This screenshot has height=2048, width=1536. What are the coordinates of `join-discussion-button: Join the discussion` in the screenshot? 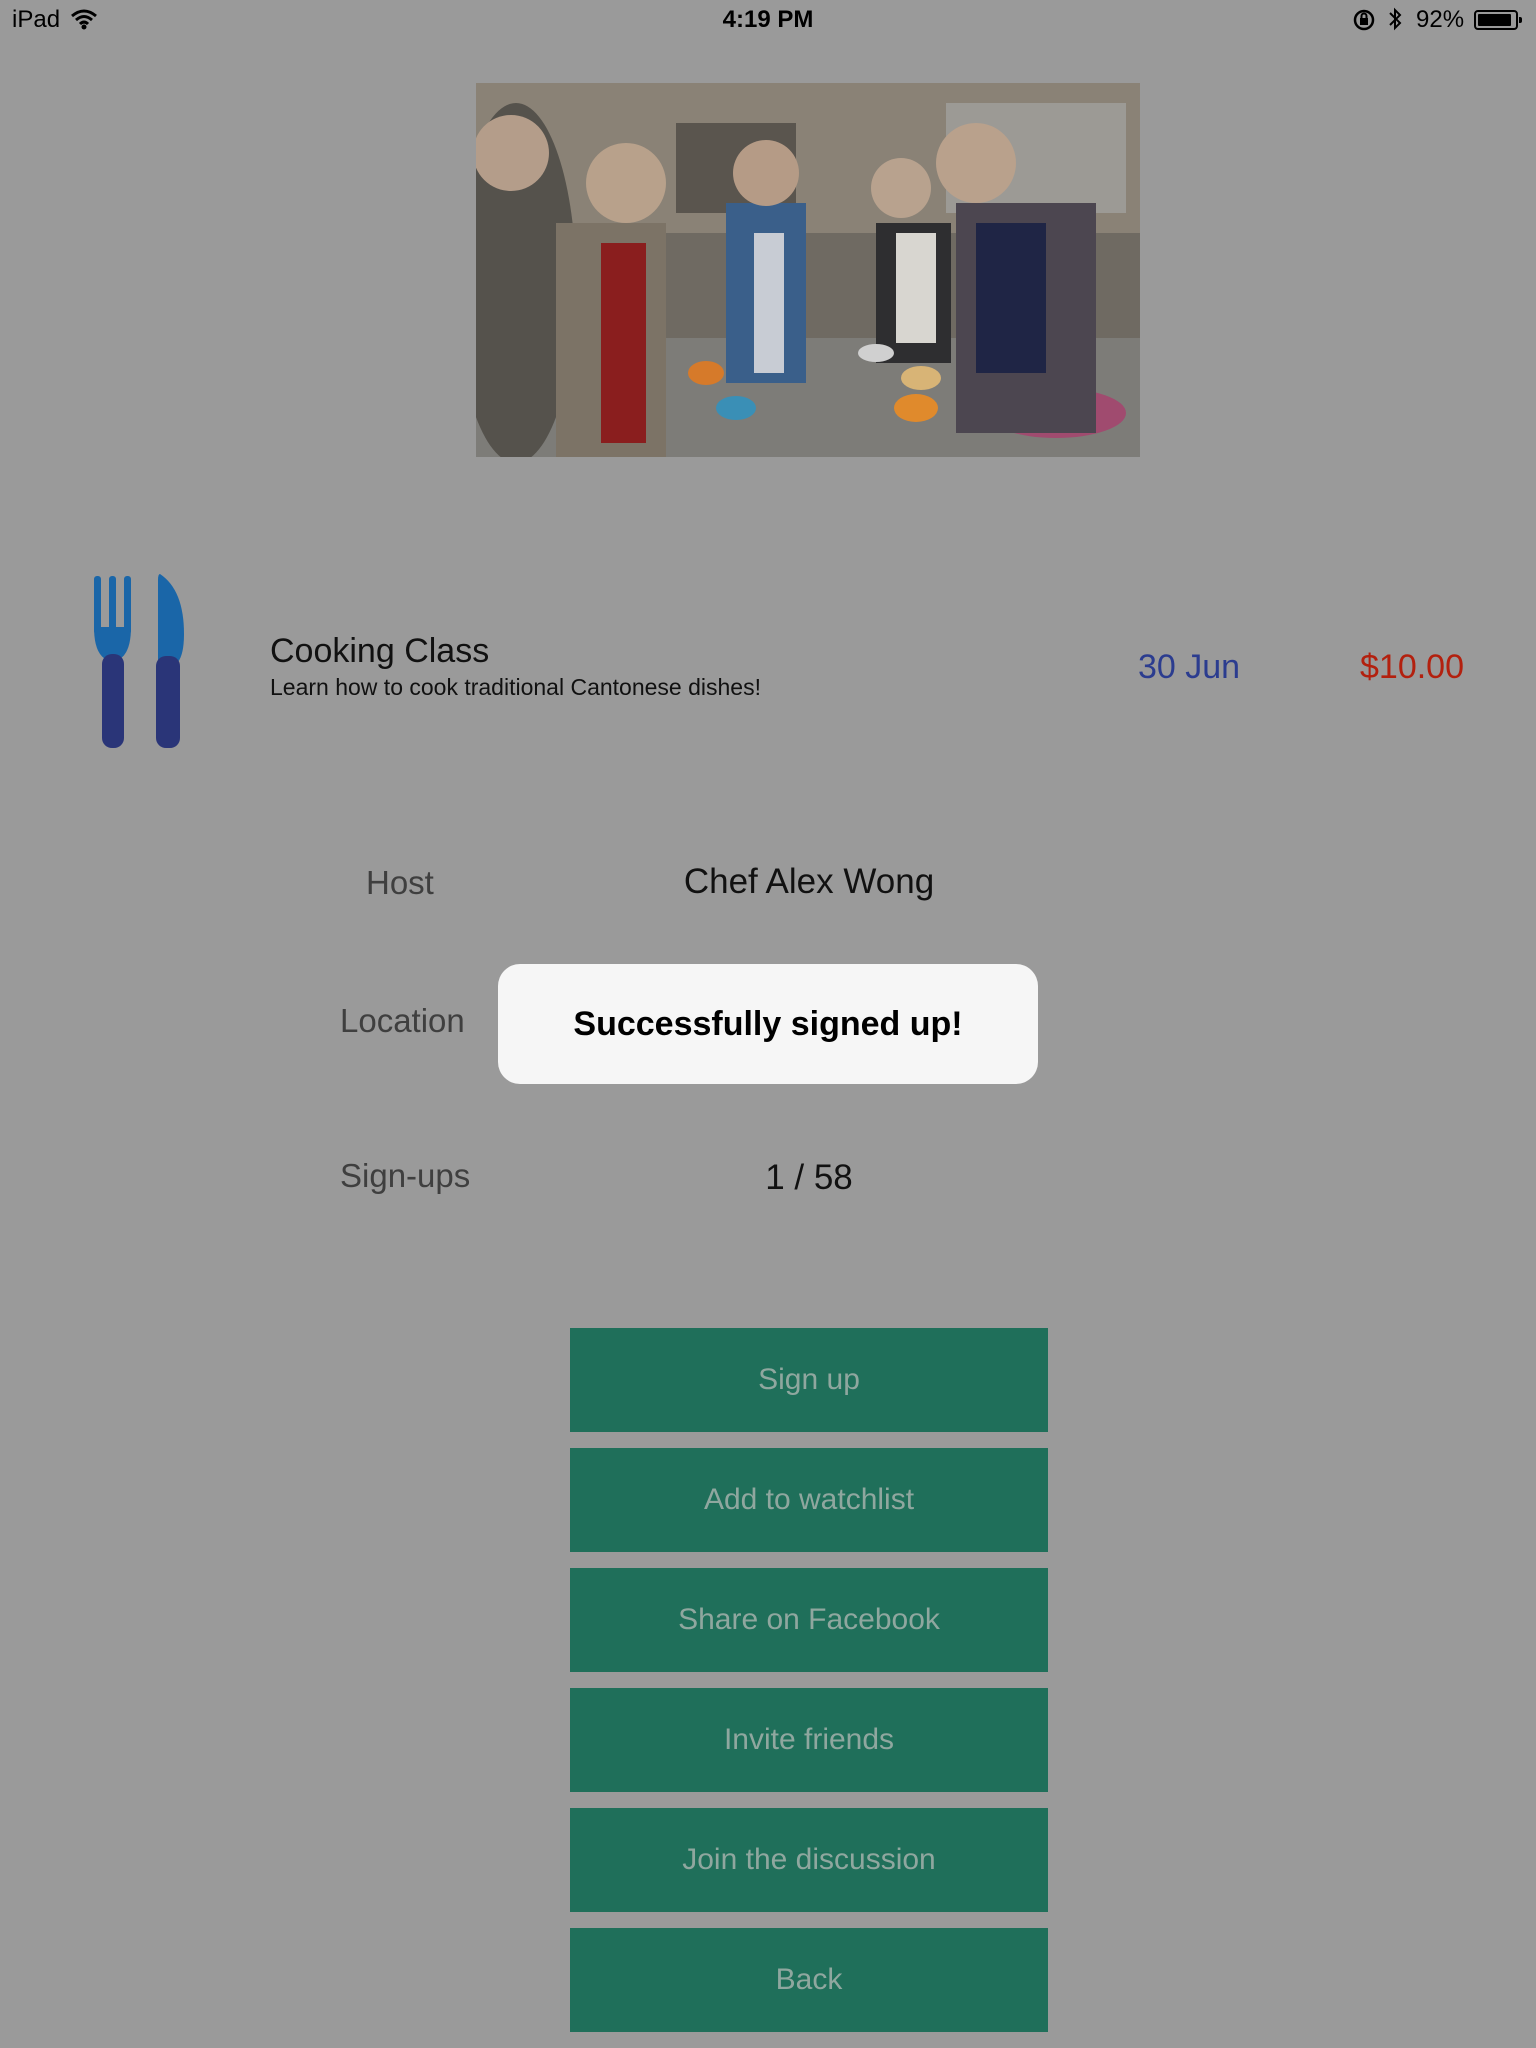 It's located at (809, 1860).